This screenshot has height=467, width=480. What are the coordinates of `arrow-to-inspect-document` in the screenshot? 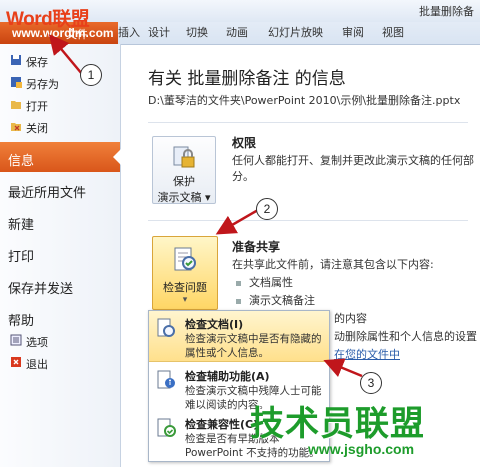 It's located at (343, 368).